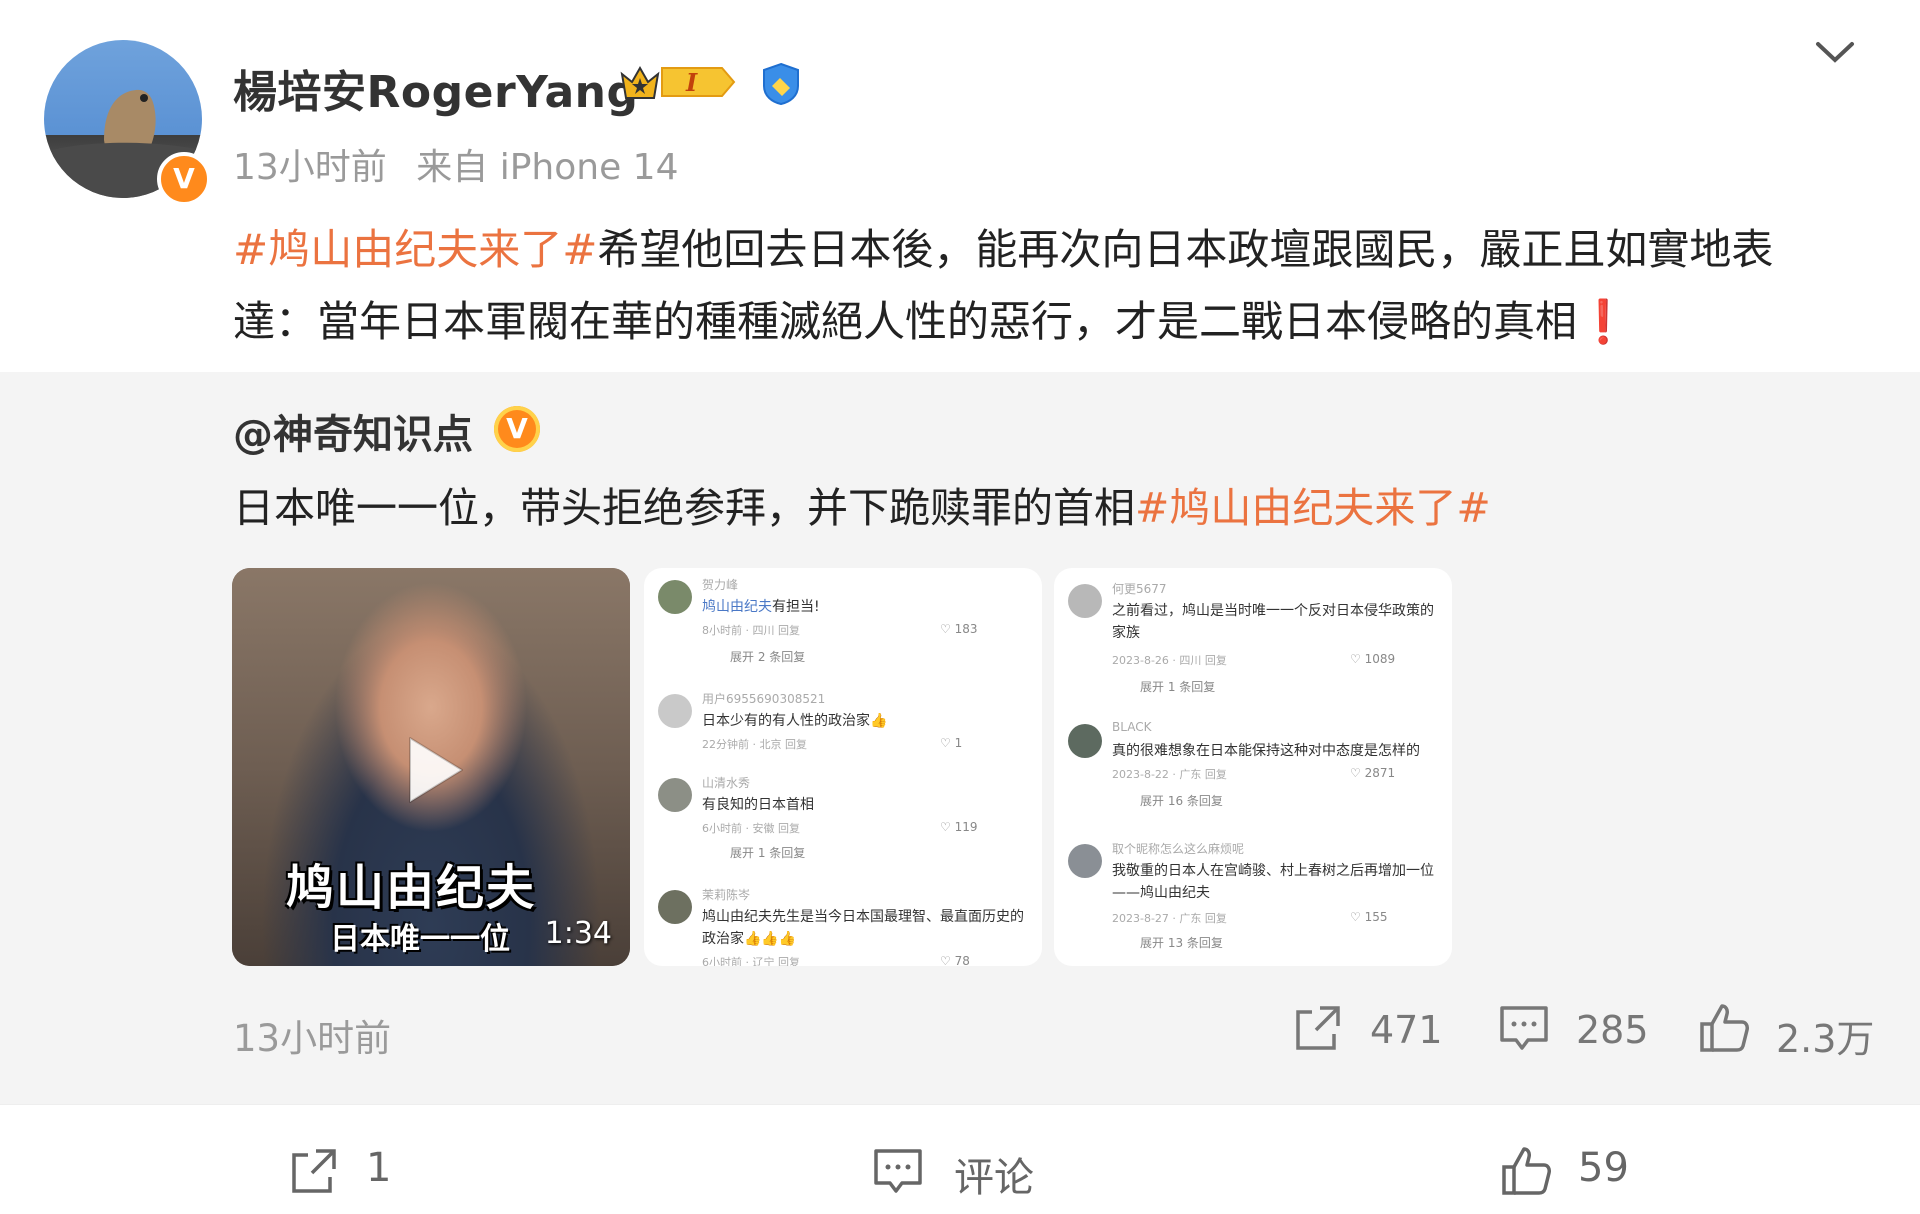 The height and width of the screenshot is (1214, 1920). Describe the element at coordinates (751, 630) in the screenshot. I see `comment-date: 8小时前 · 四川 回复` at that location.